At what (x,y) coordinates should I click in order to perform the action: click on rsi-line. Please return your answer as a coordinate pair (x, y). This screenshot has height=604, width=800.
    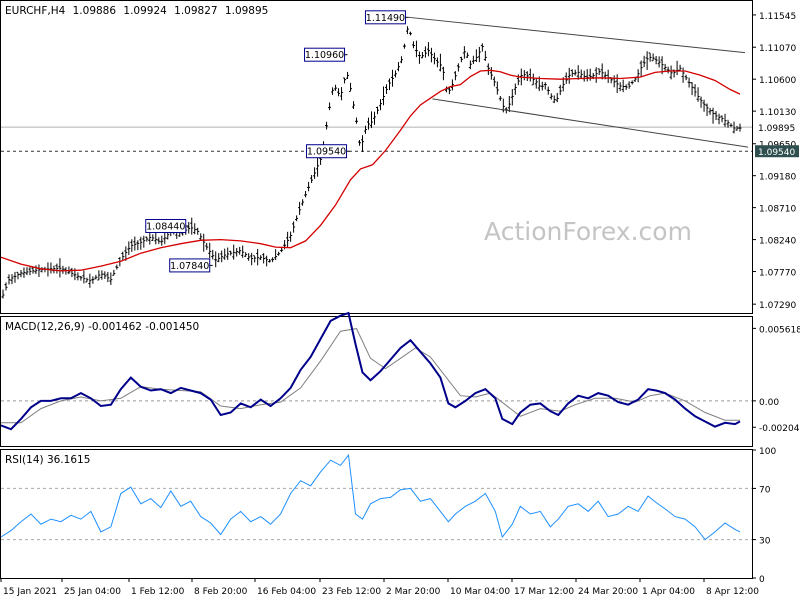
    Looking at the image, I should click on (370, 497).